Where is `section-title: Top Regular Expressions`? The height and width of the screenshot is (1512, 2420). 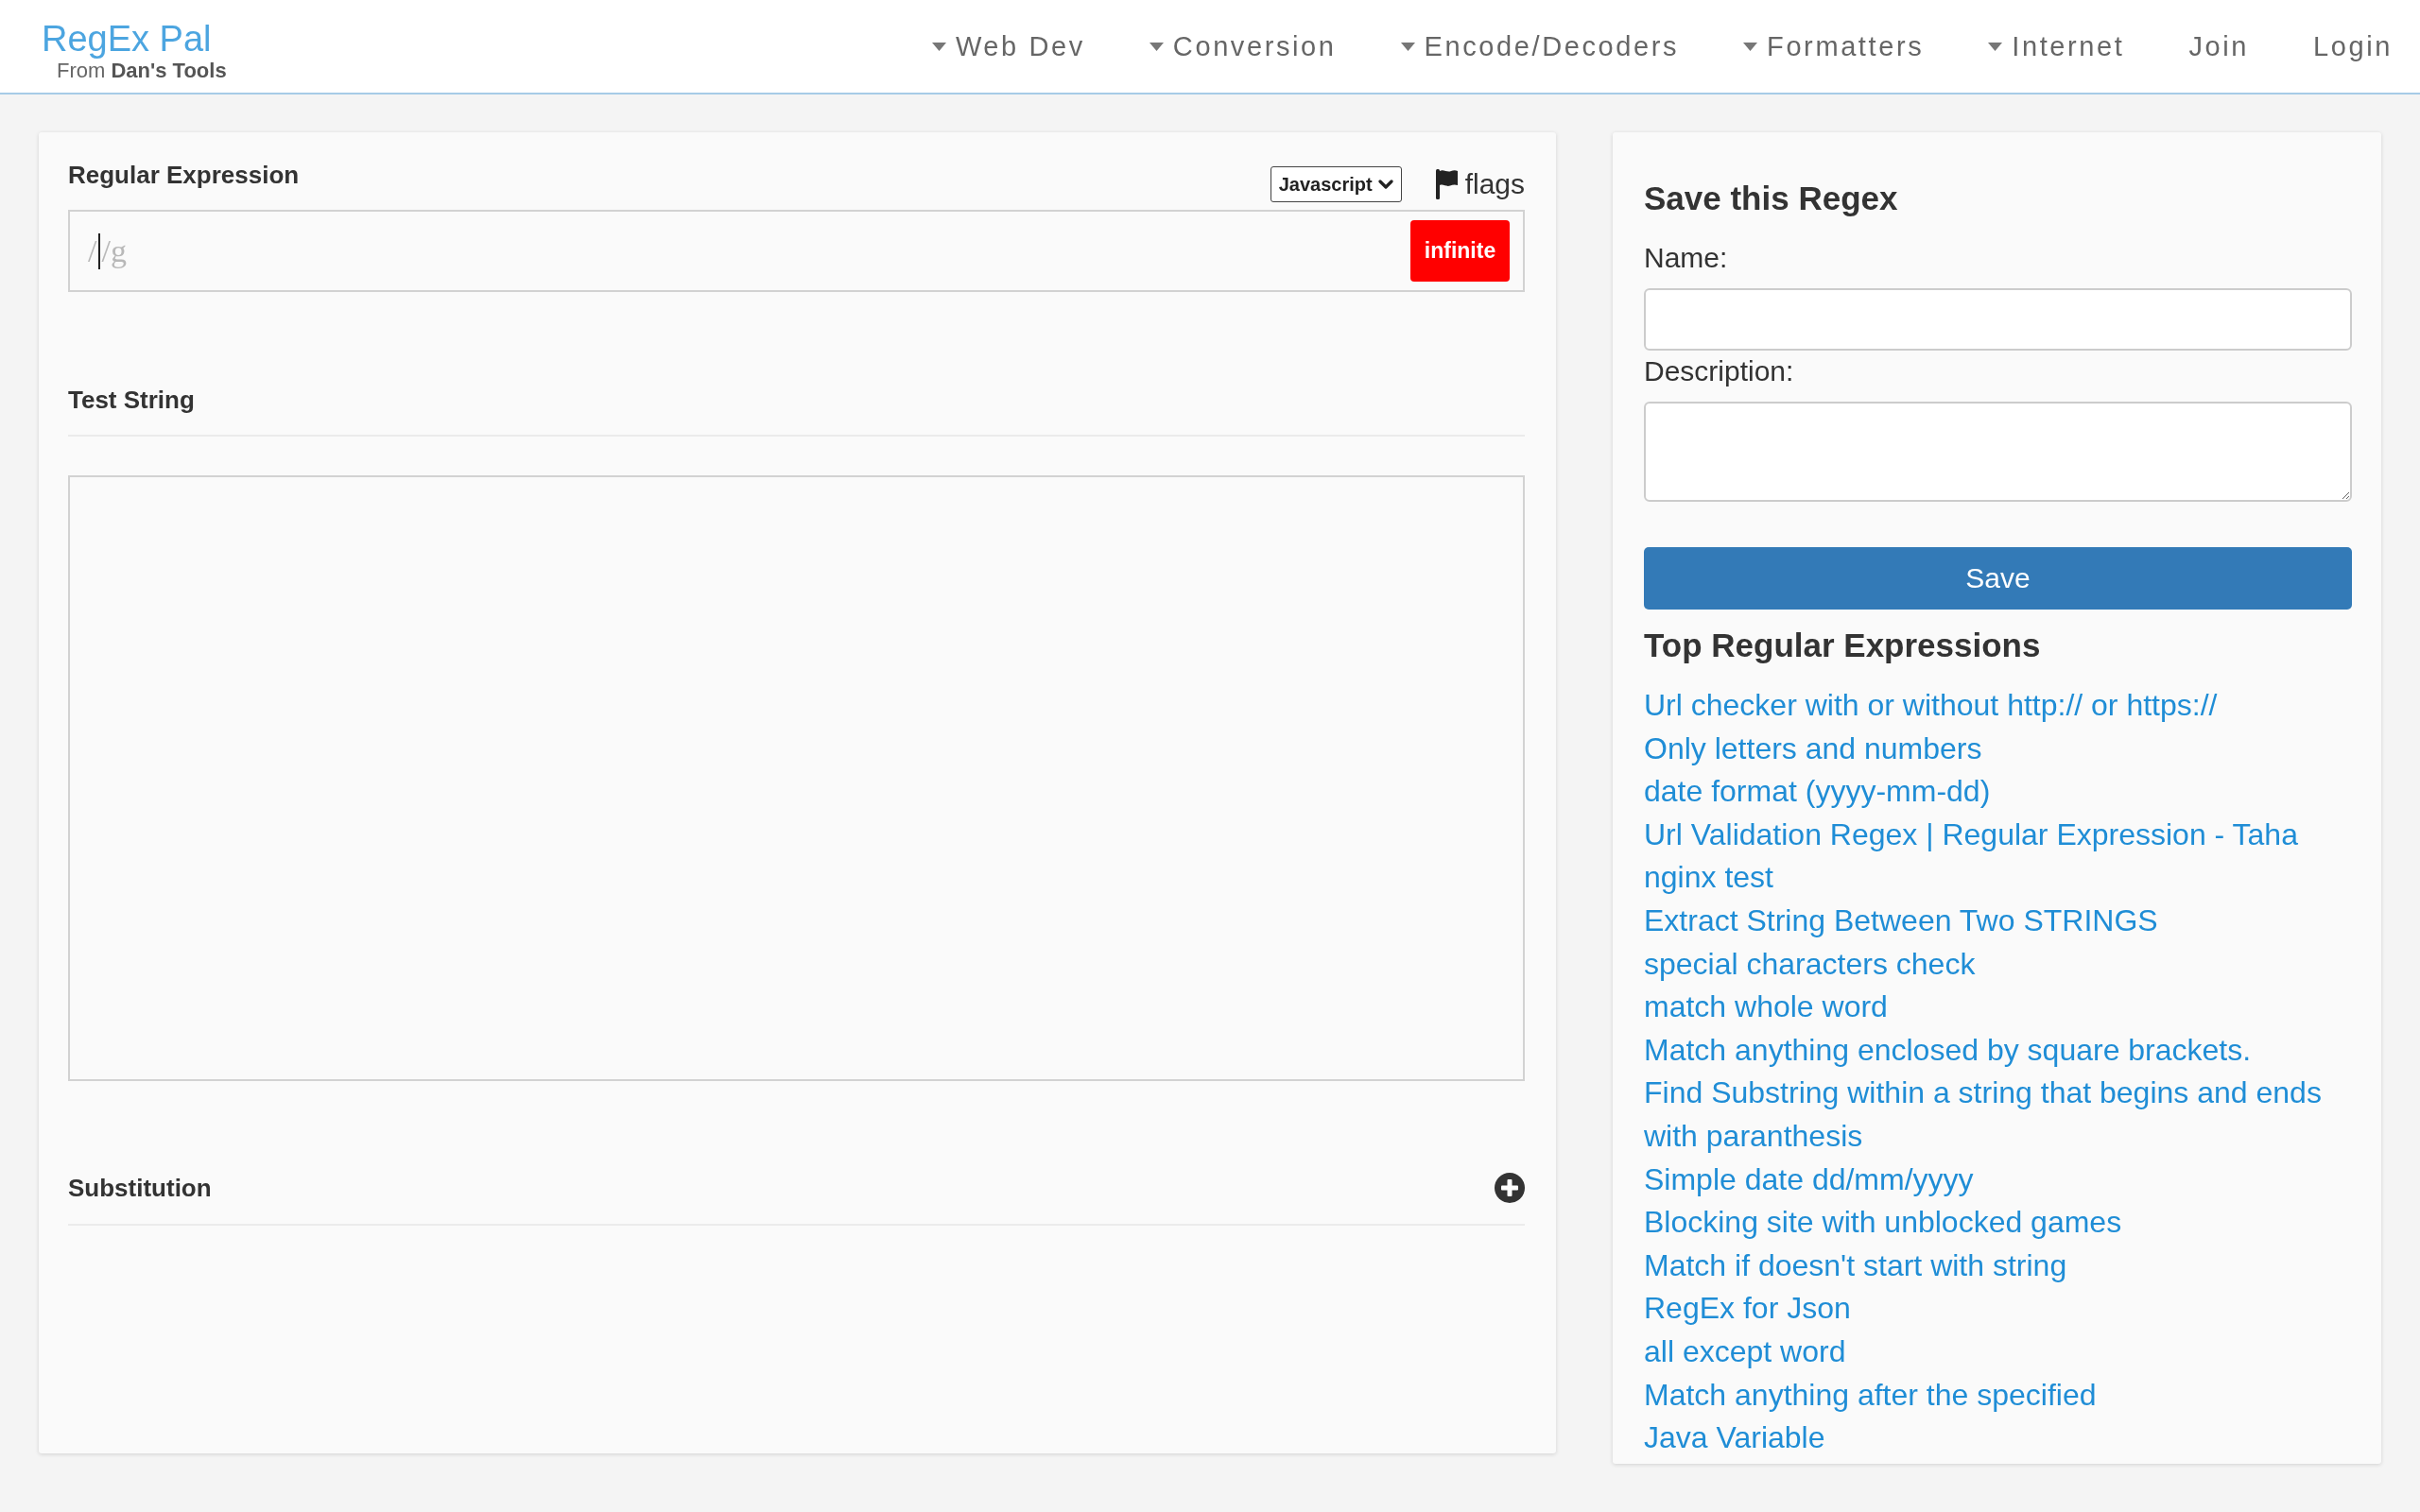
section-title: Top Regular Expressions is located at coordinates (1843, 645).